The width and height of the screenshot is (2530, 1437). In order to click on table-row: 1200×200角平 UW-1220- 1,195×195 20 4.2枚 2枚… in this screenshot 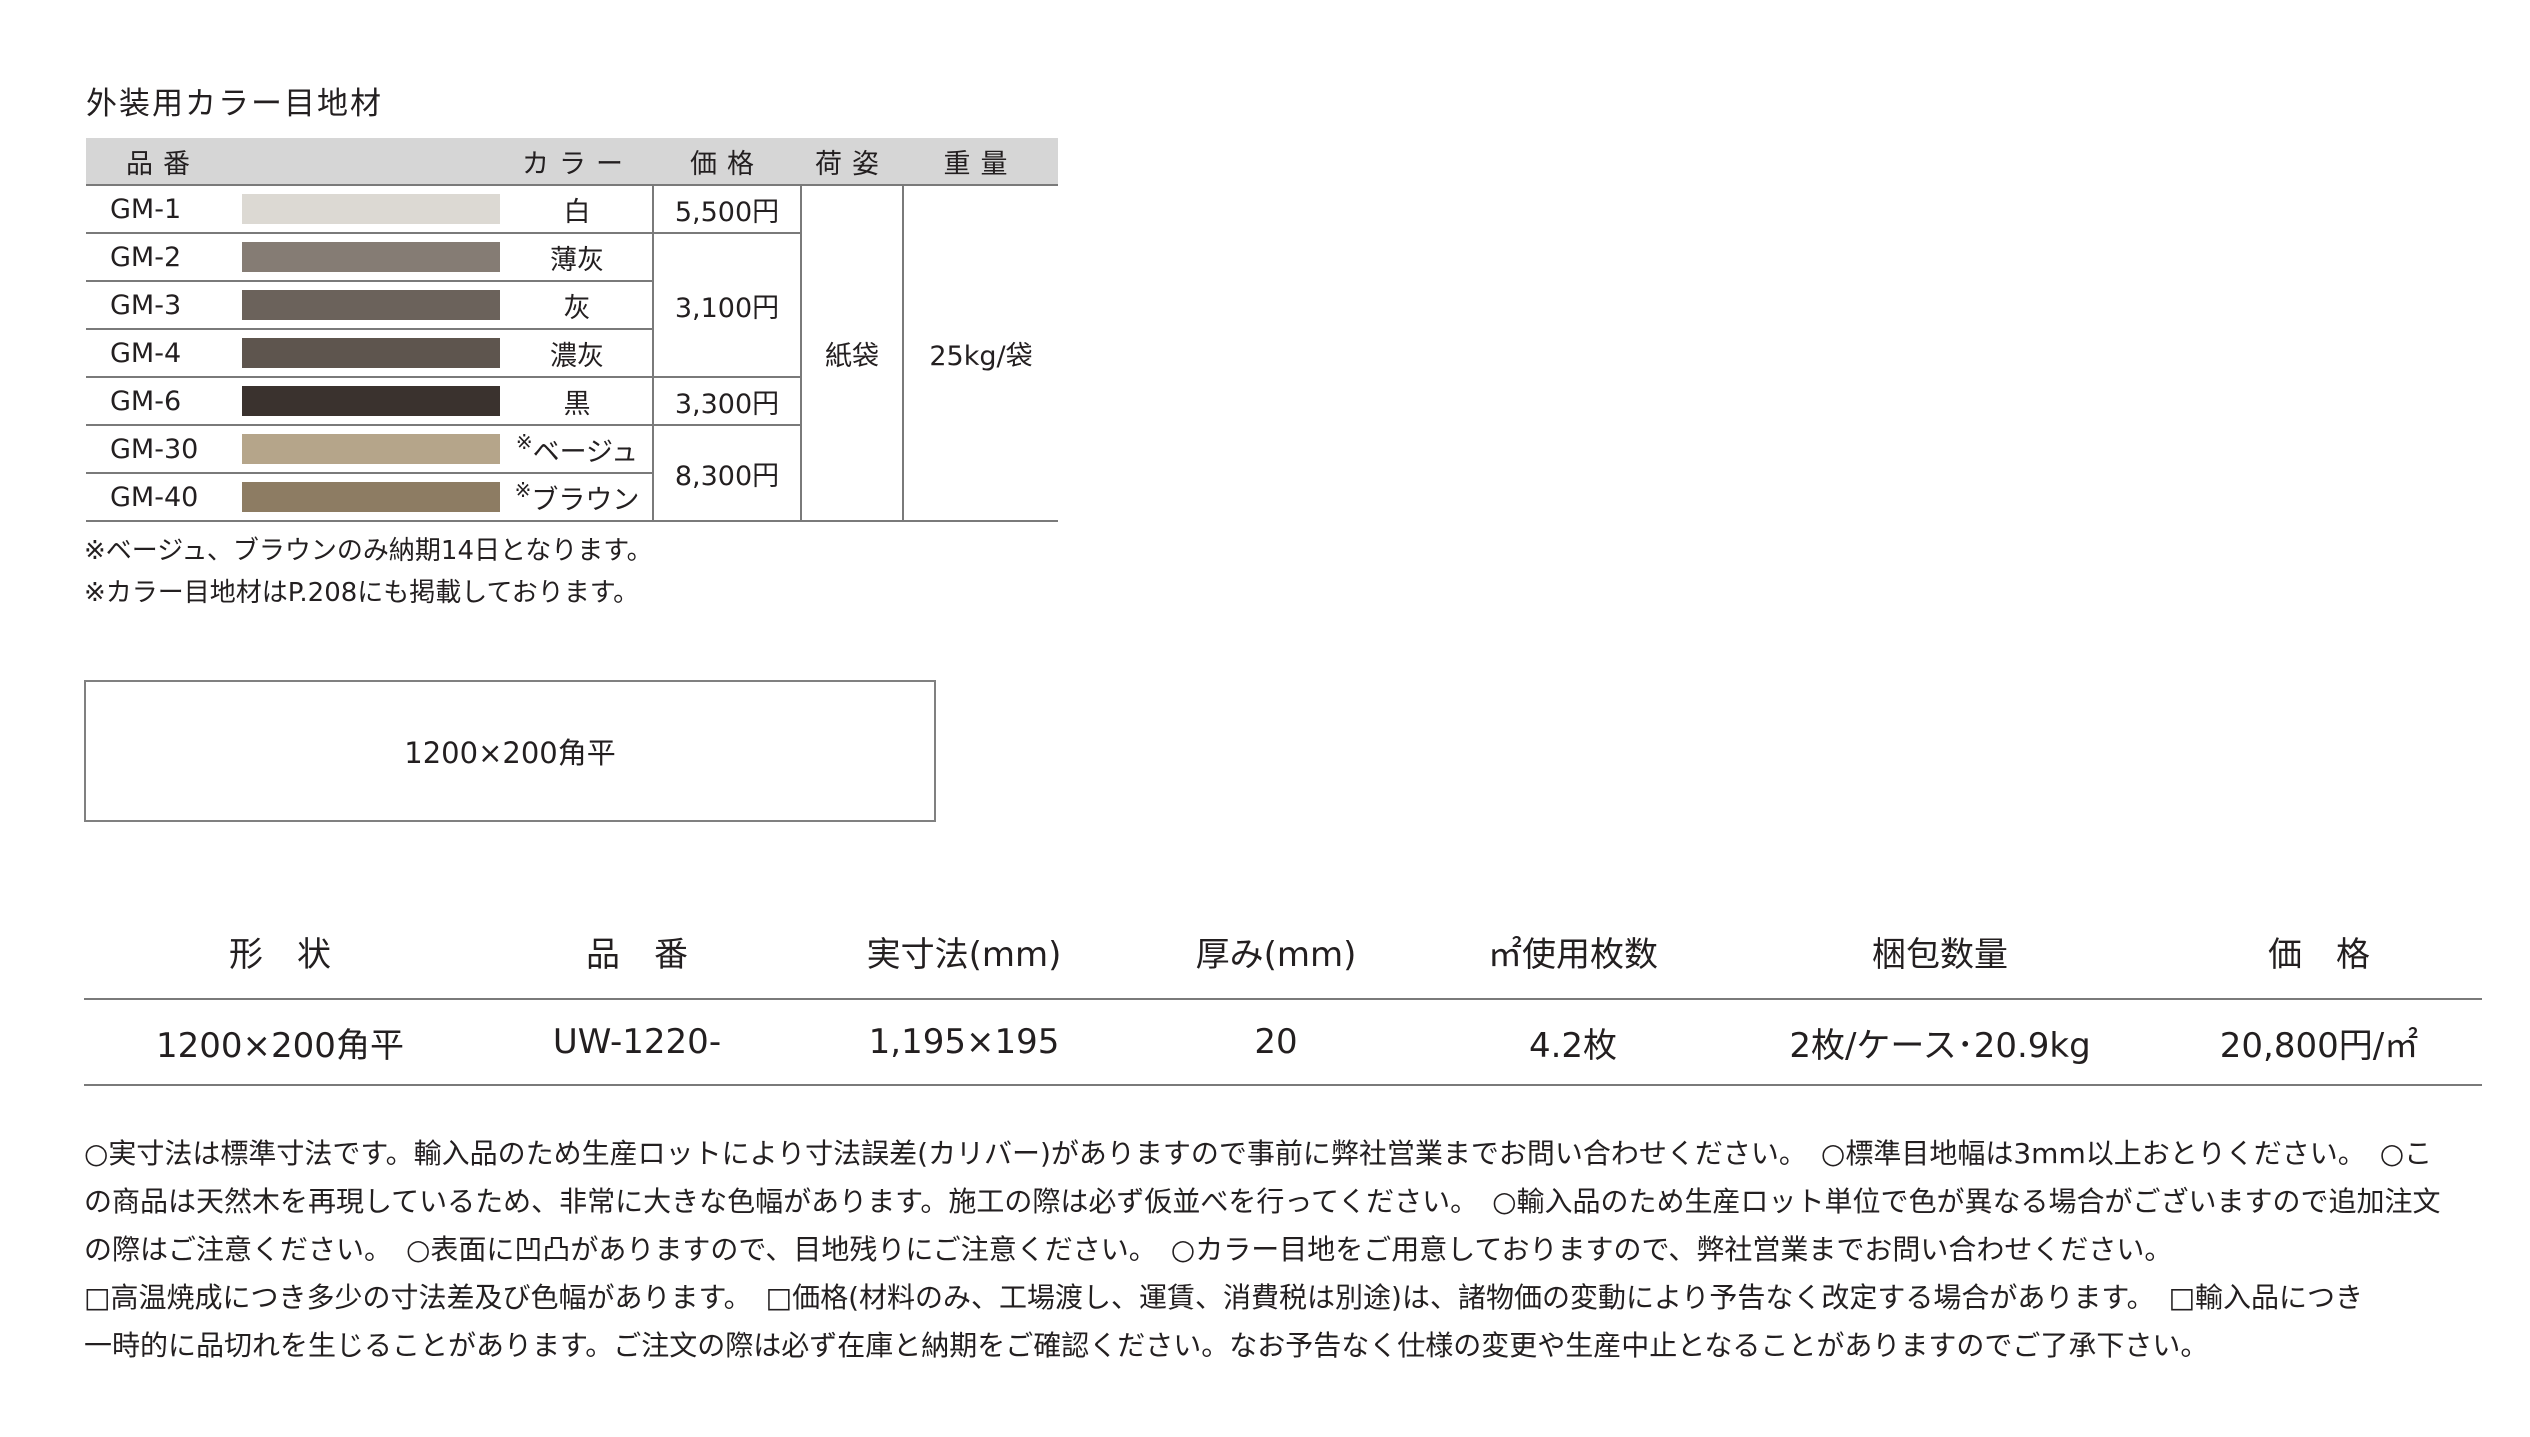, I will do `click(1283, 1042)`.